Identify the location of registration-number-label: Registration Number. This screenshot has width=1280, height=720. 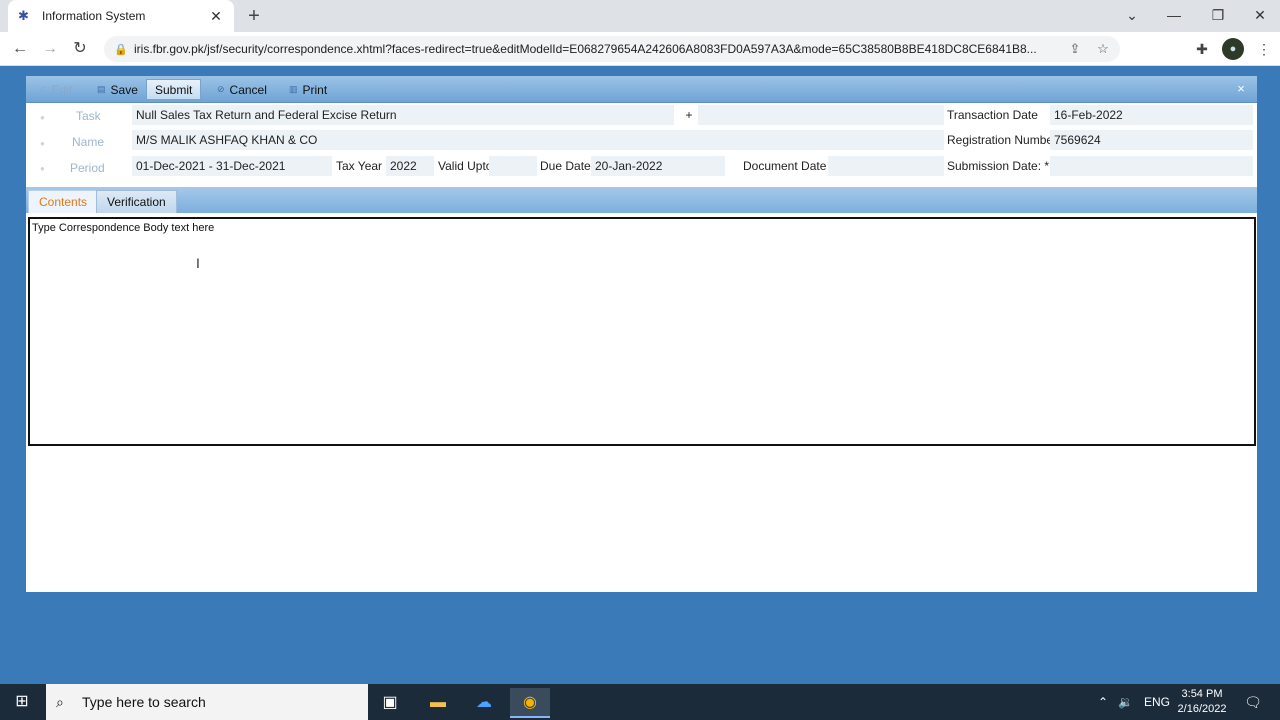
(1002, 140).